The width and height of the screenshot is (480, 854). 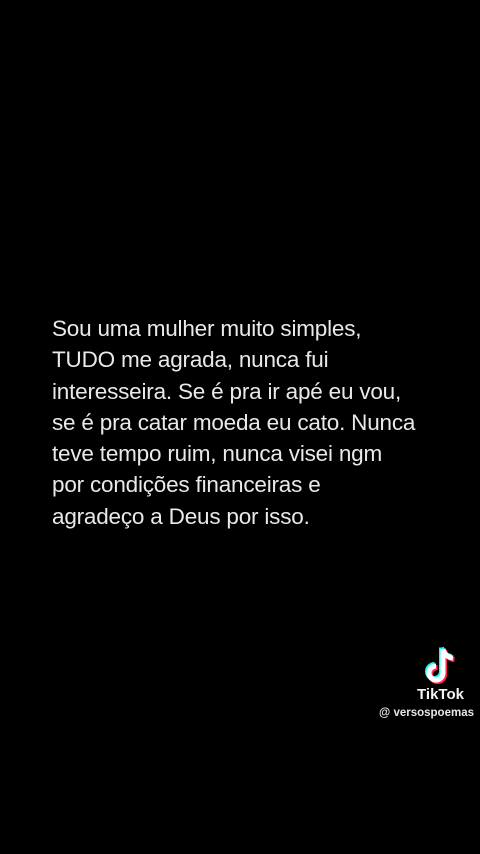 What do you see at coordinates (190, 360) in the screenshot?
I see `post-text-line: TUDO me agrada, nunca fui` at bounding box center [190, 360].